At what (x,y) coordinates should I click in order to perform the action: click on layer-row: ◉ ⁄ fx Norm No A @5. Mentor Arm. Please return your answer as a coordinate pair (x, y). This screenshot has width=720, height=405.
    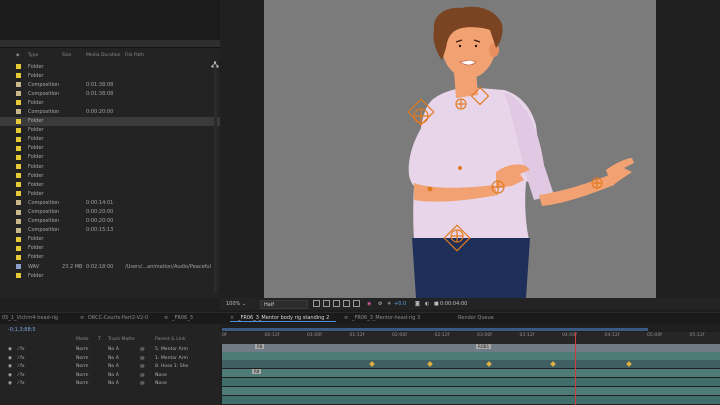
    Looking at the image, I should click on (110, 350).